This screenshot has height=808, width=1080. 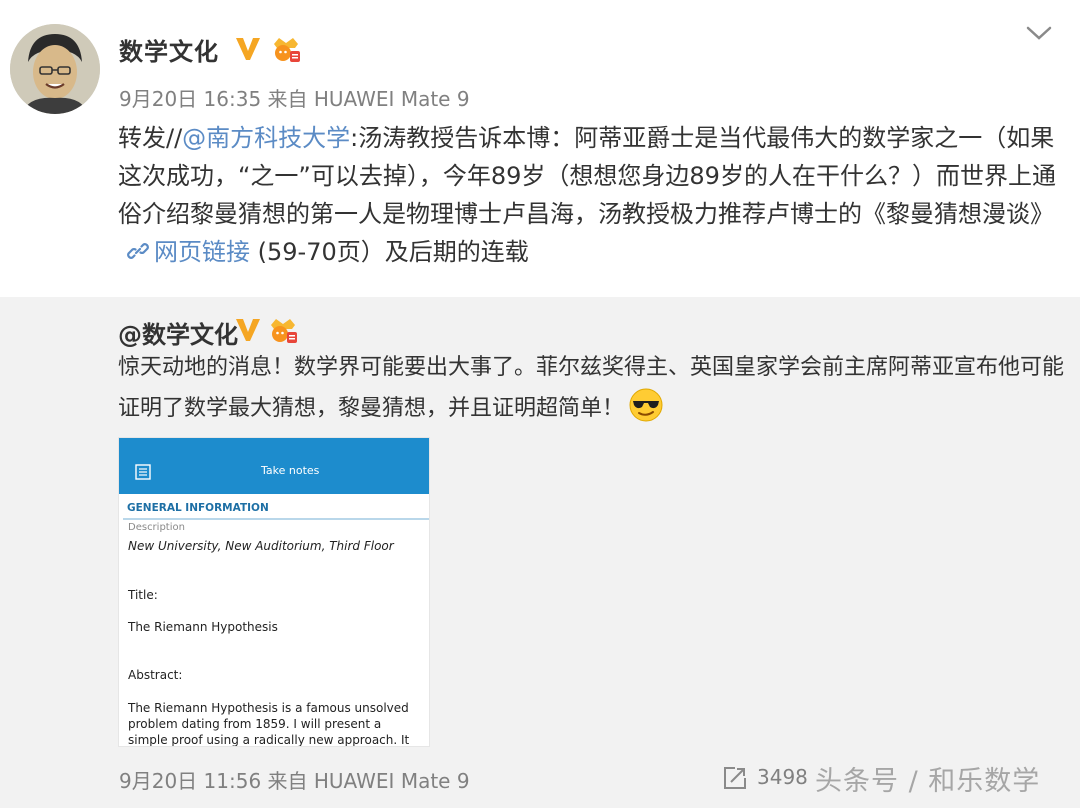 I want to click on title-label: Title:, so click(x=143, y=595).